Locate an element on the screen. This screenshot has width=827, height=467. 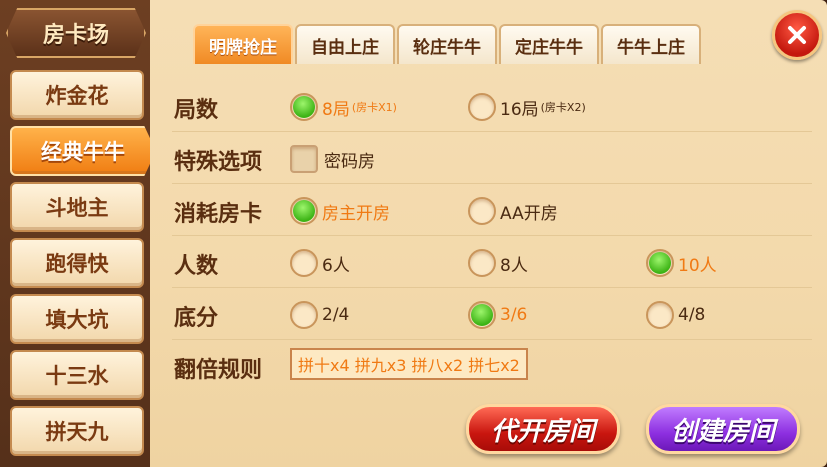
password-room-checkbox is located at coordinates (304, 159).